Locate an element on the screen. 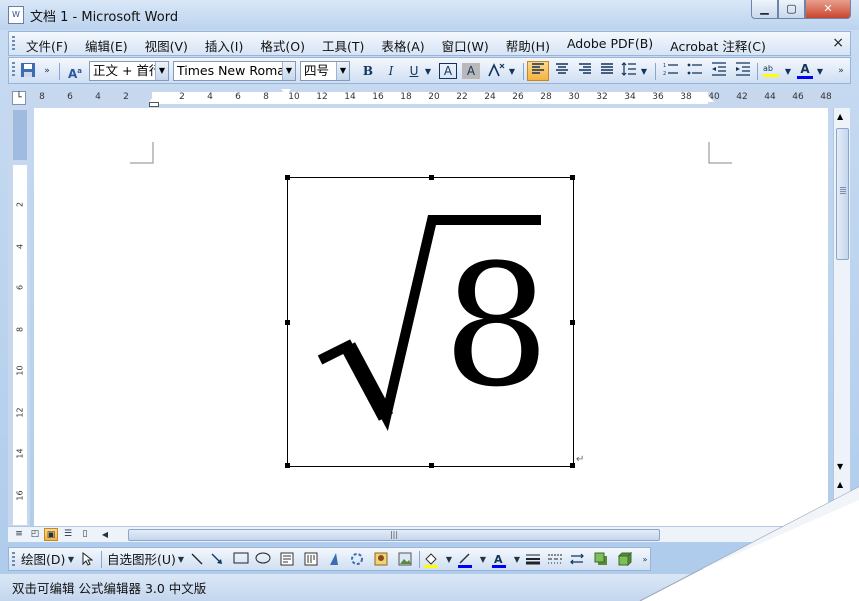 The height and width of the screenshot is (601, 859). print-view-icon: ▣ is located at coordinates (51, 534).